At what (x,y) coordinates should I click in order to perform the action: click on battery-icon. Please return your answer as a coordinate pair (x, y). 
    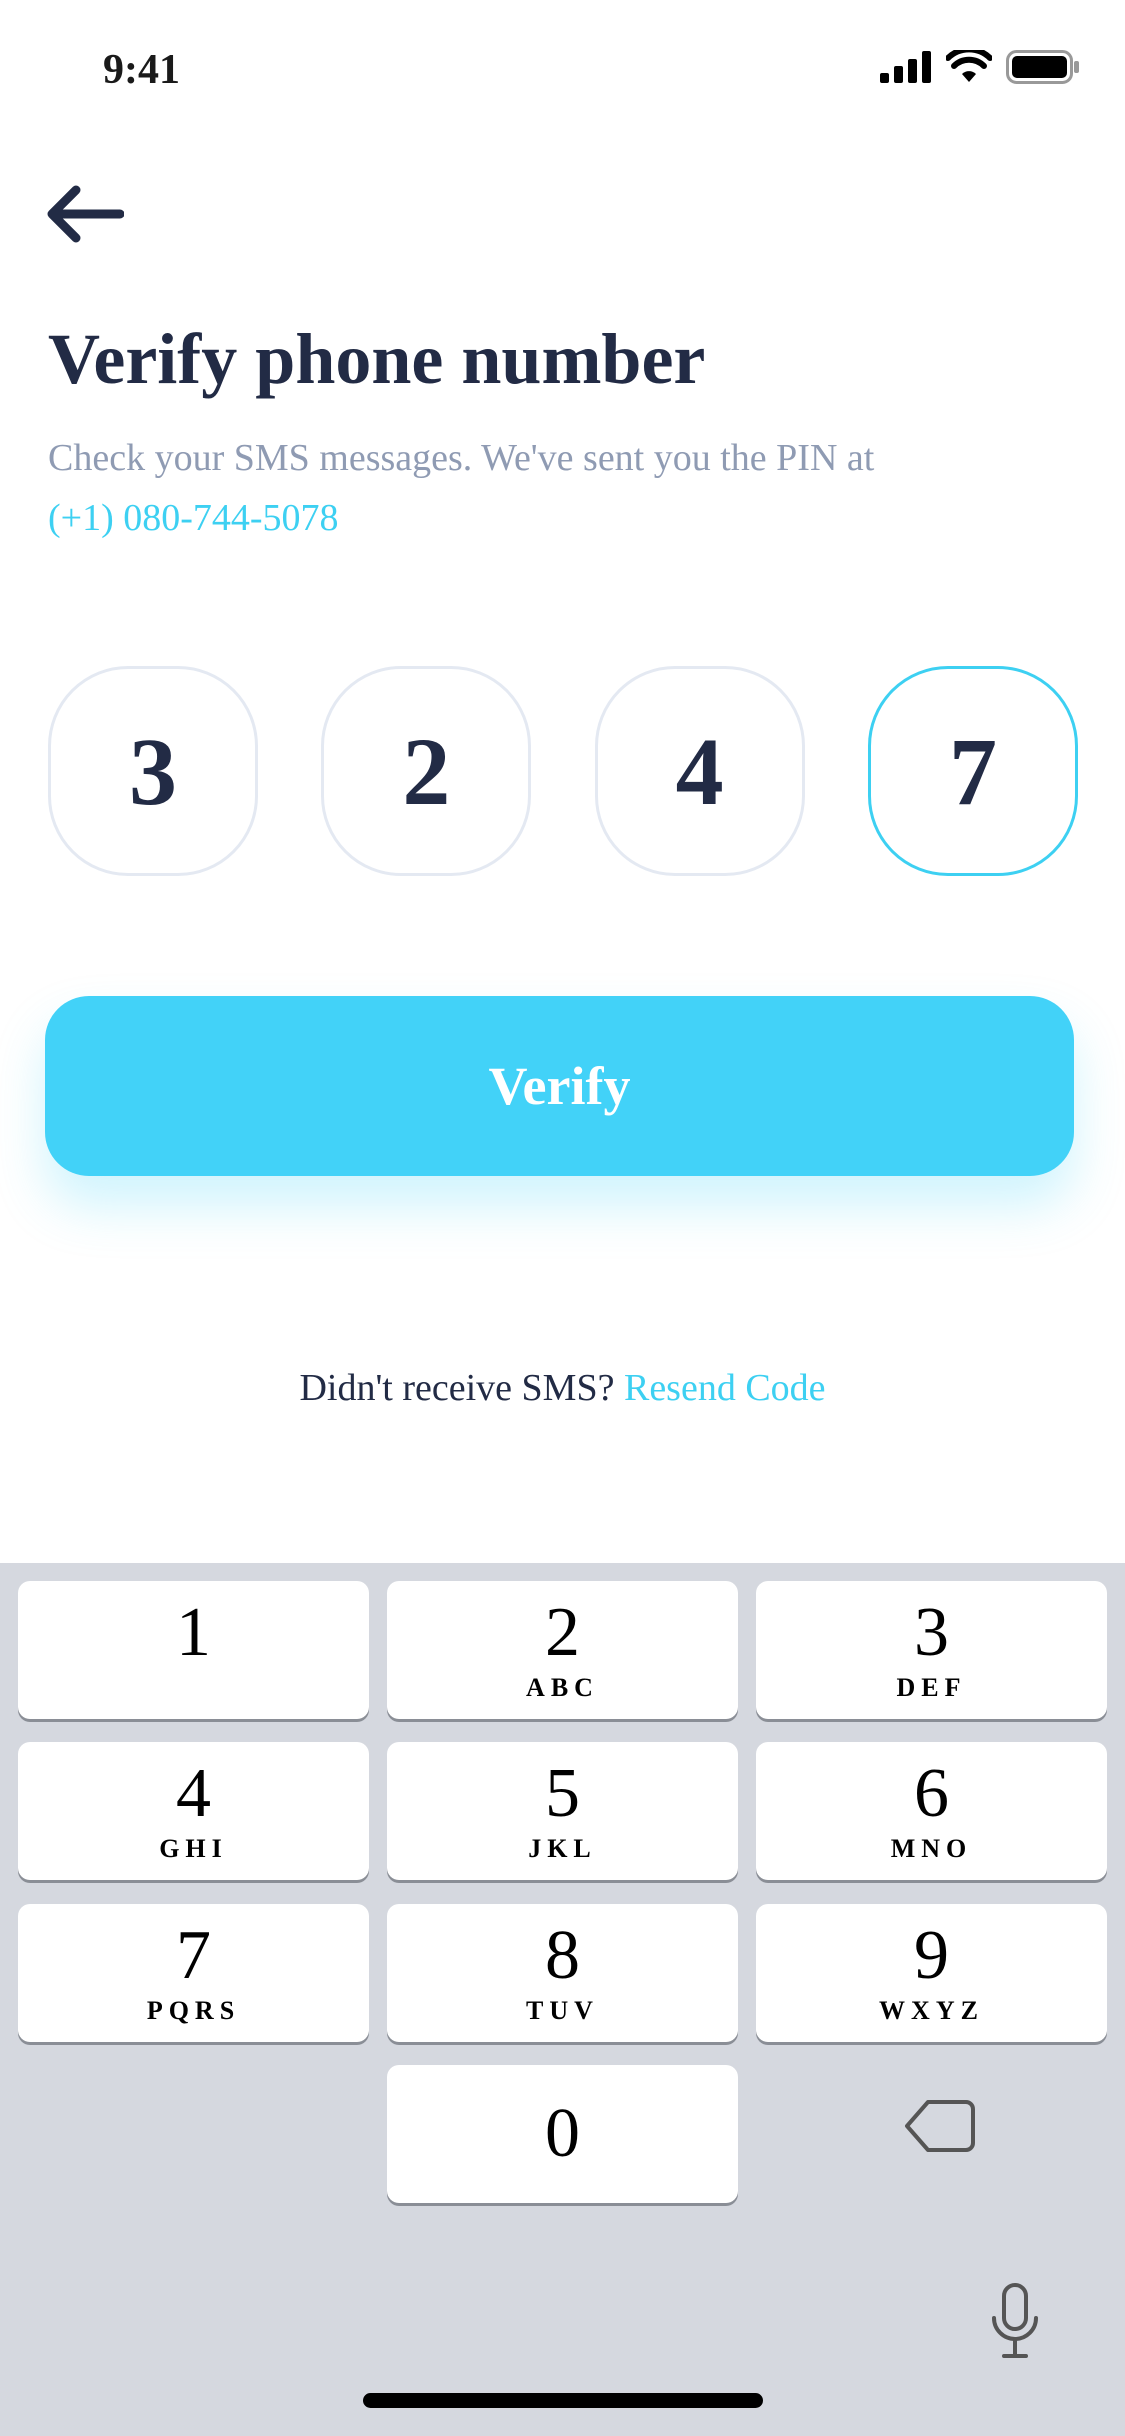
    Looking at the image, I should click on (1043, 69).